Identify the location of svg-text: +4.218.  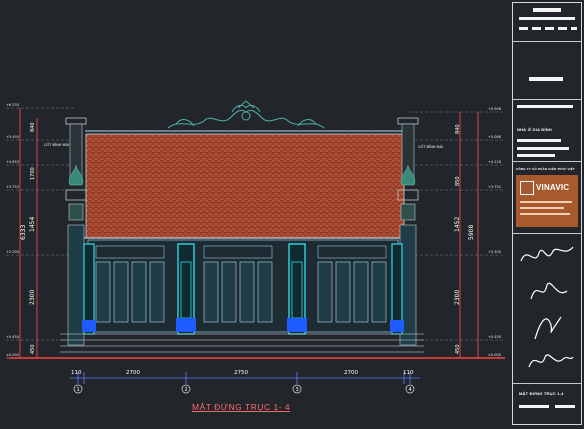
(494, 162).